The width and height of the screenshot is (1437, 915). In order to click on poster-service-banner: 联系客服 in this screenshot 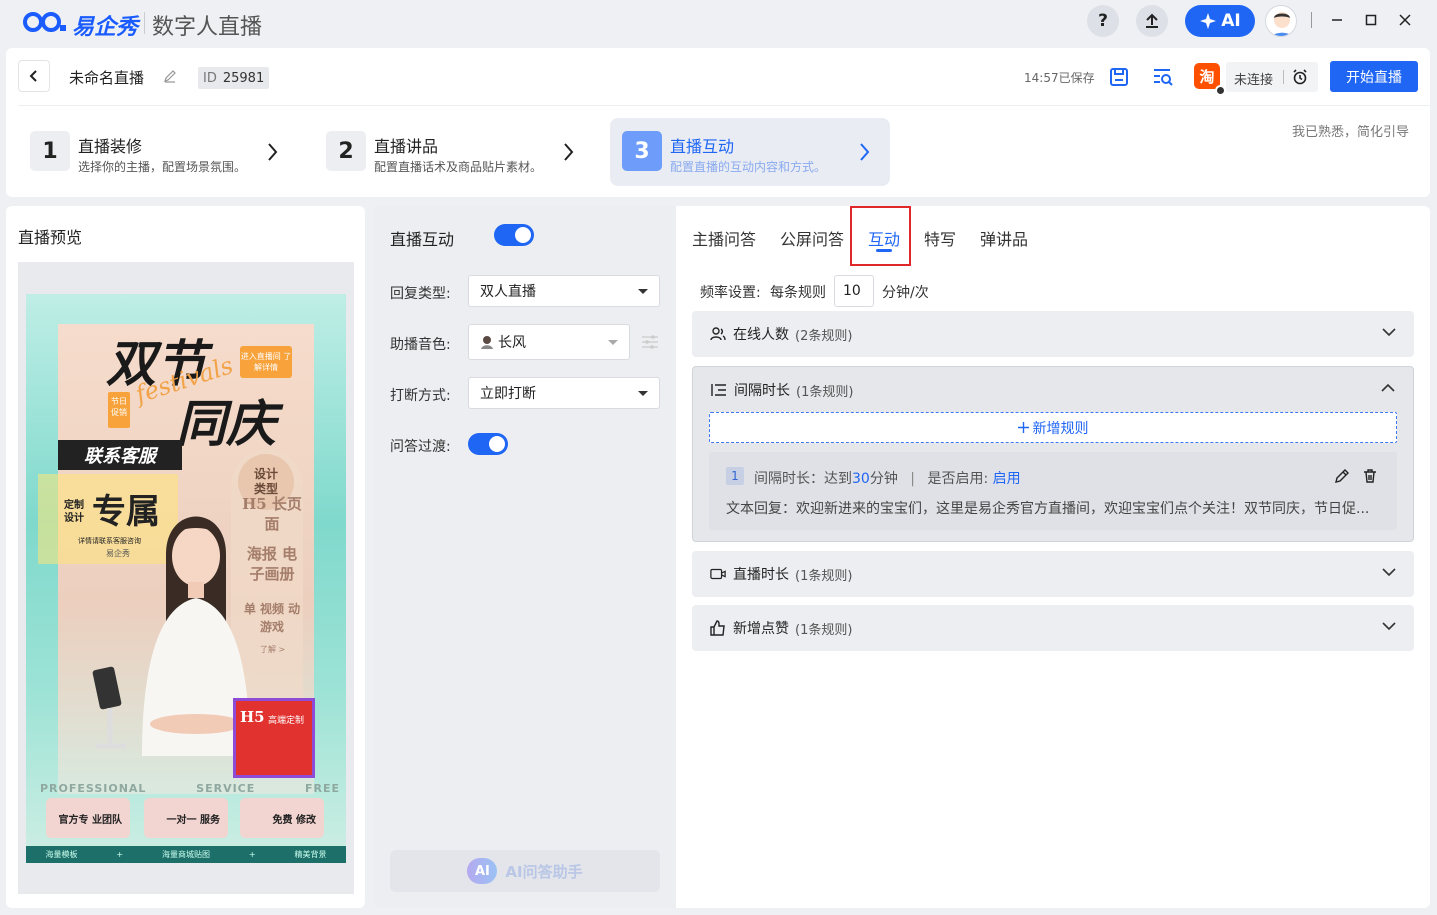, I will do `click(120, 455)`.